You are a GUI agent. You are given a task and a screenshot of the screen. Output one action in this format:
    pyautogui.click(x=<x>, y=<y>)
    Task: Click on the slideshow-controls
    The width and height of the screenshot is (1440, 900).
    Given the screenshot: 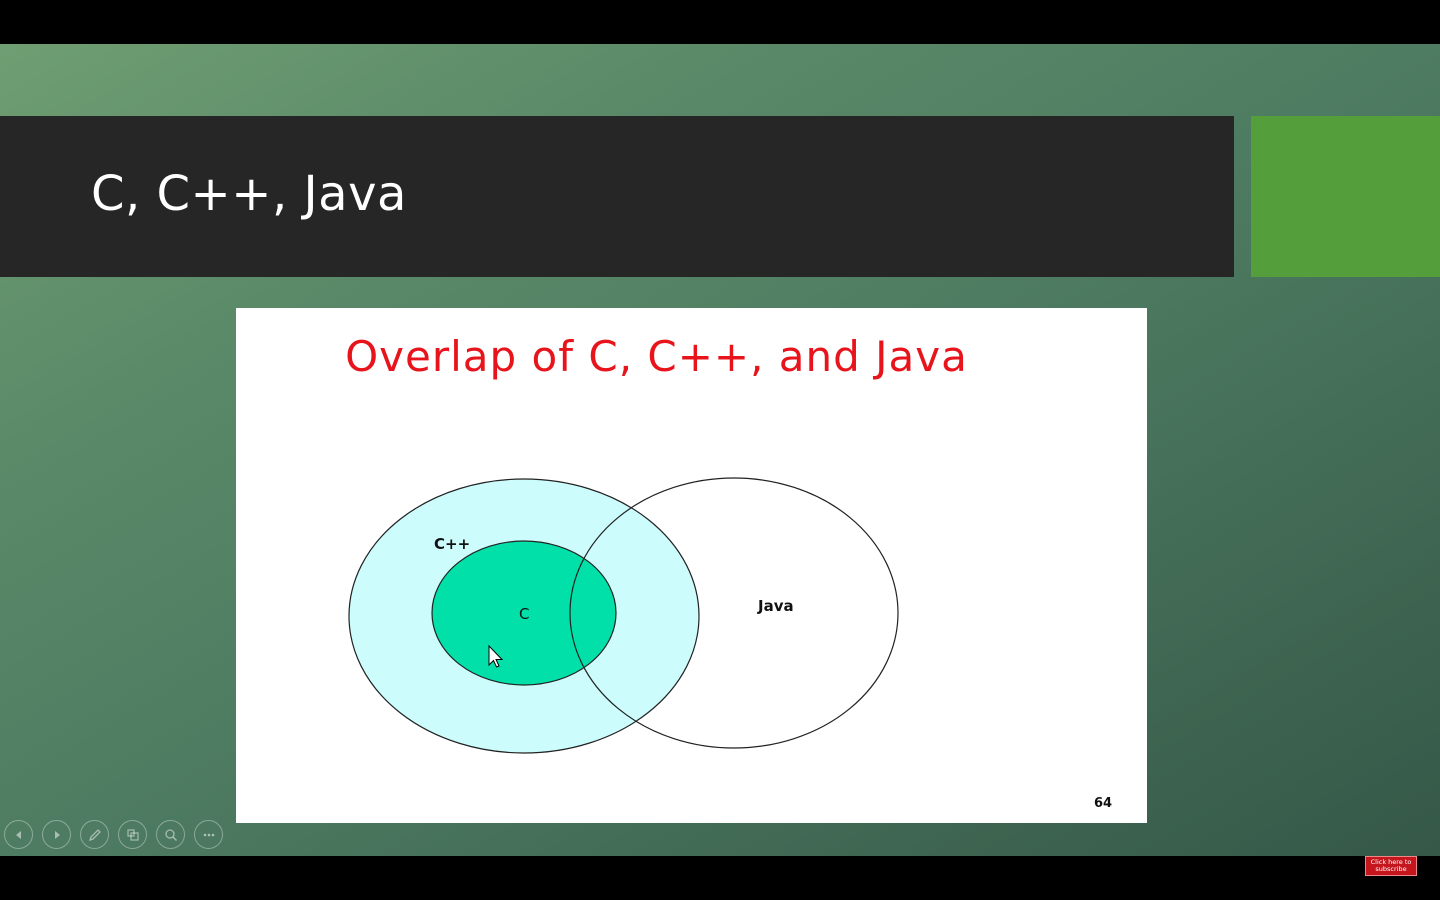 What is the action you would take?
    pyautogui.click(x=113, y=834)
    